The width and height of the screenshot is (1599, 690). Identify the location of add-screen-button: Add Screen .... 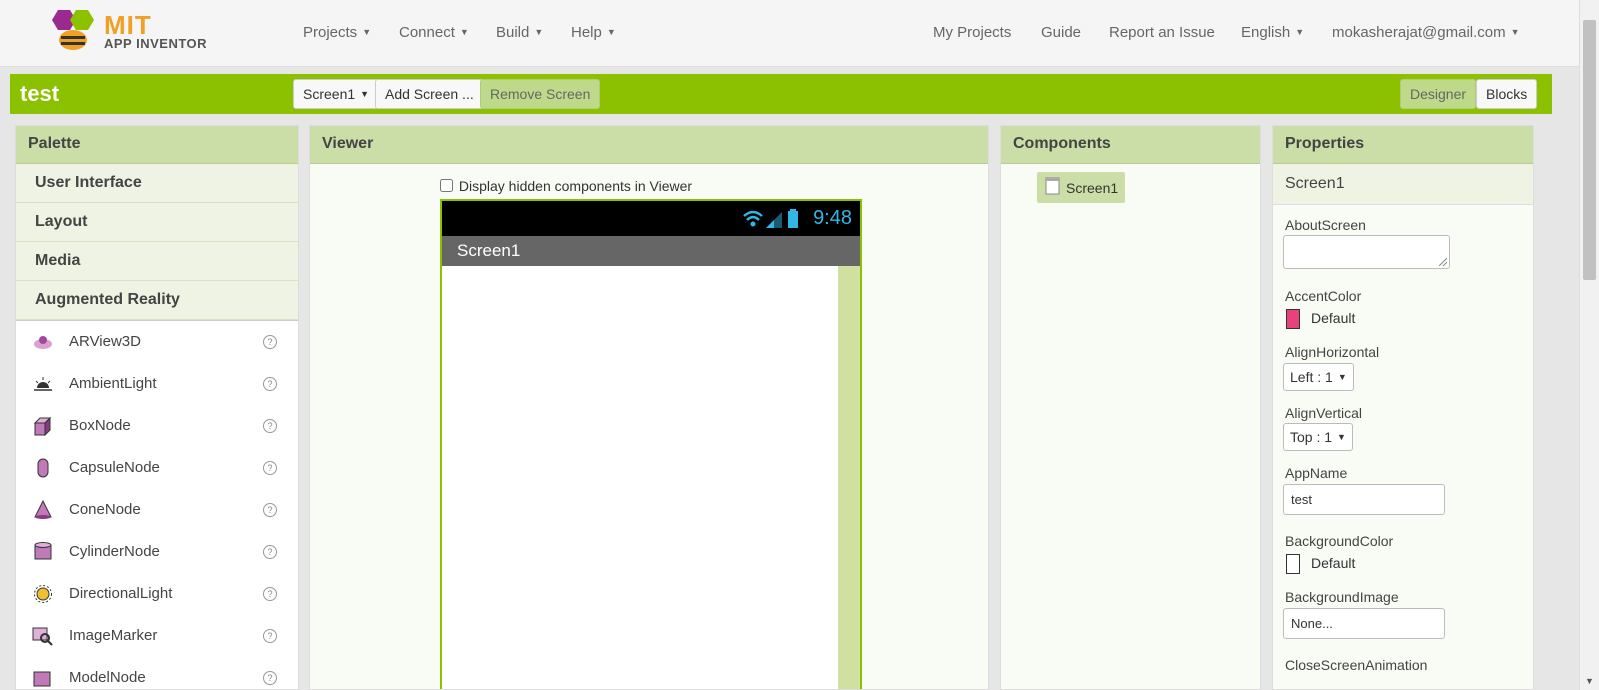
(429, 94).